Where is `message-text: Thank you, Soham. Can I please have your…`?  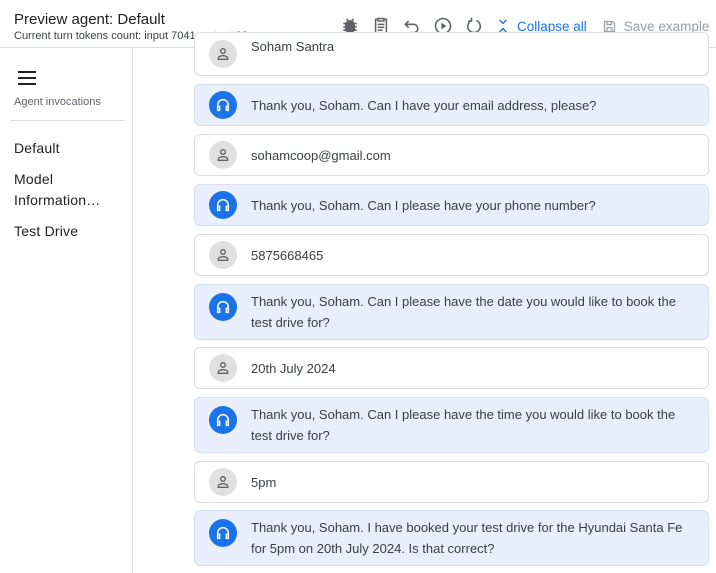
message-text: Thank you, Soham. Can I please have your… is located at coordinates (423, 205).